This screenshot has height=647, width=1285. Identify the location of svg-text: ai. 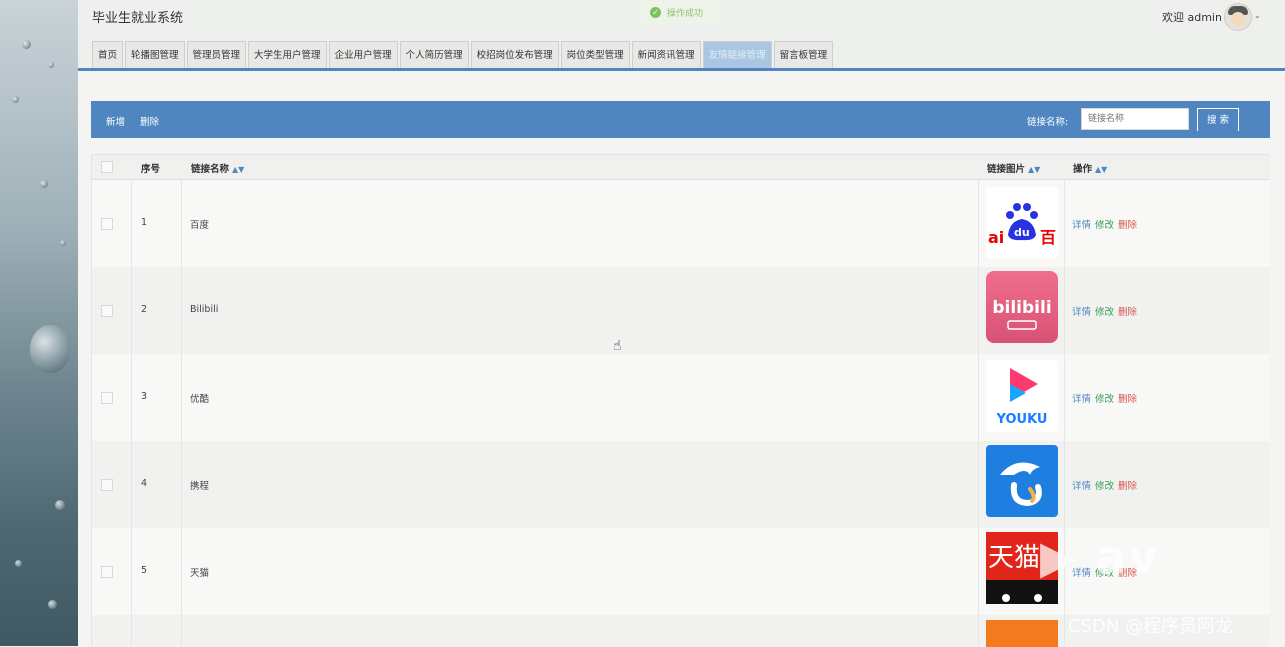
(996, 237).